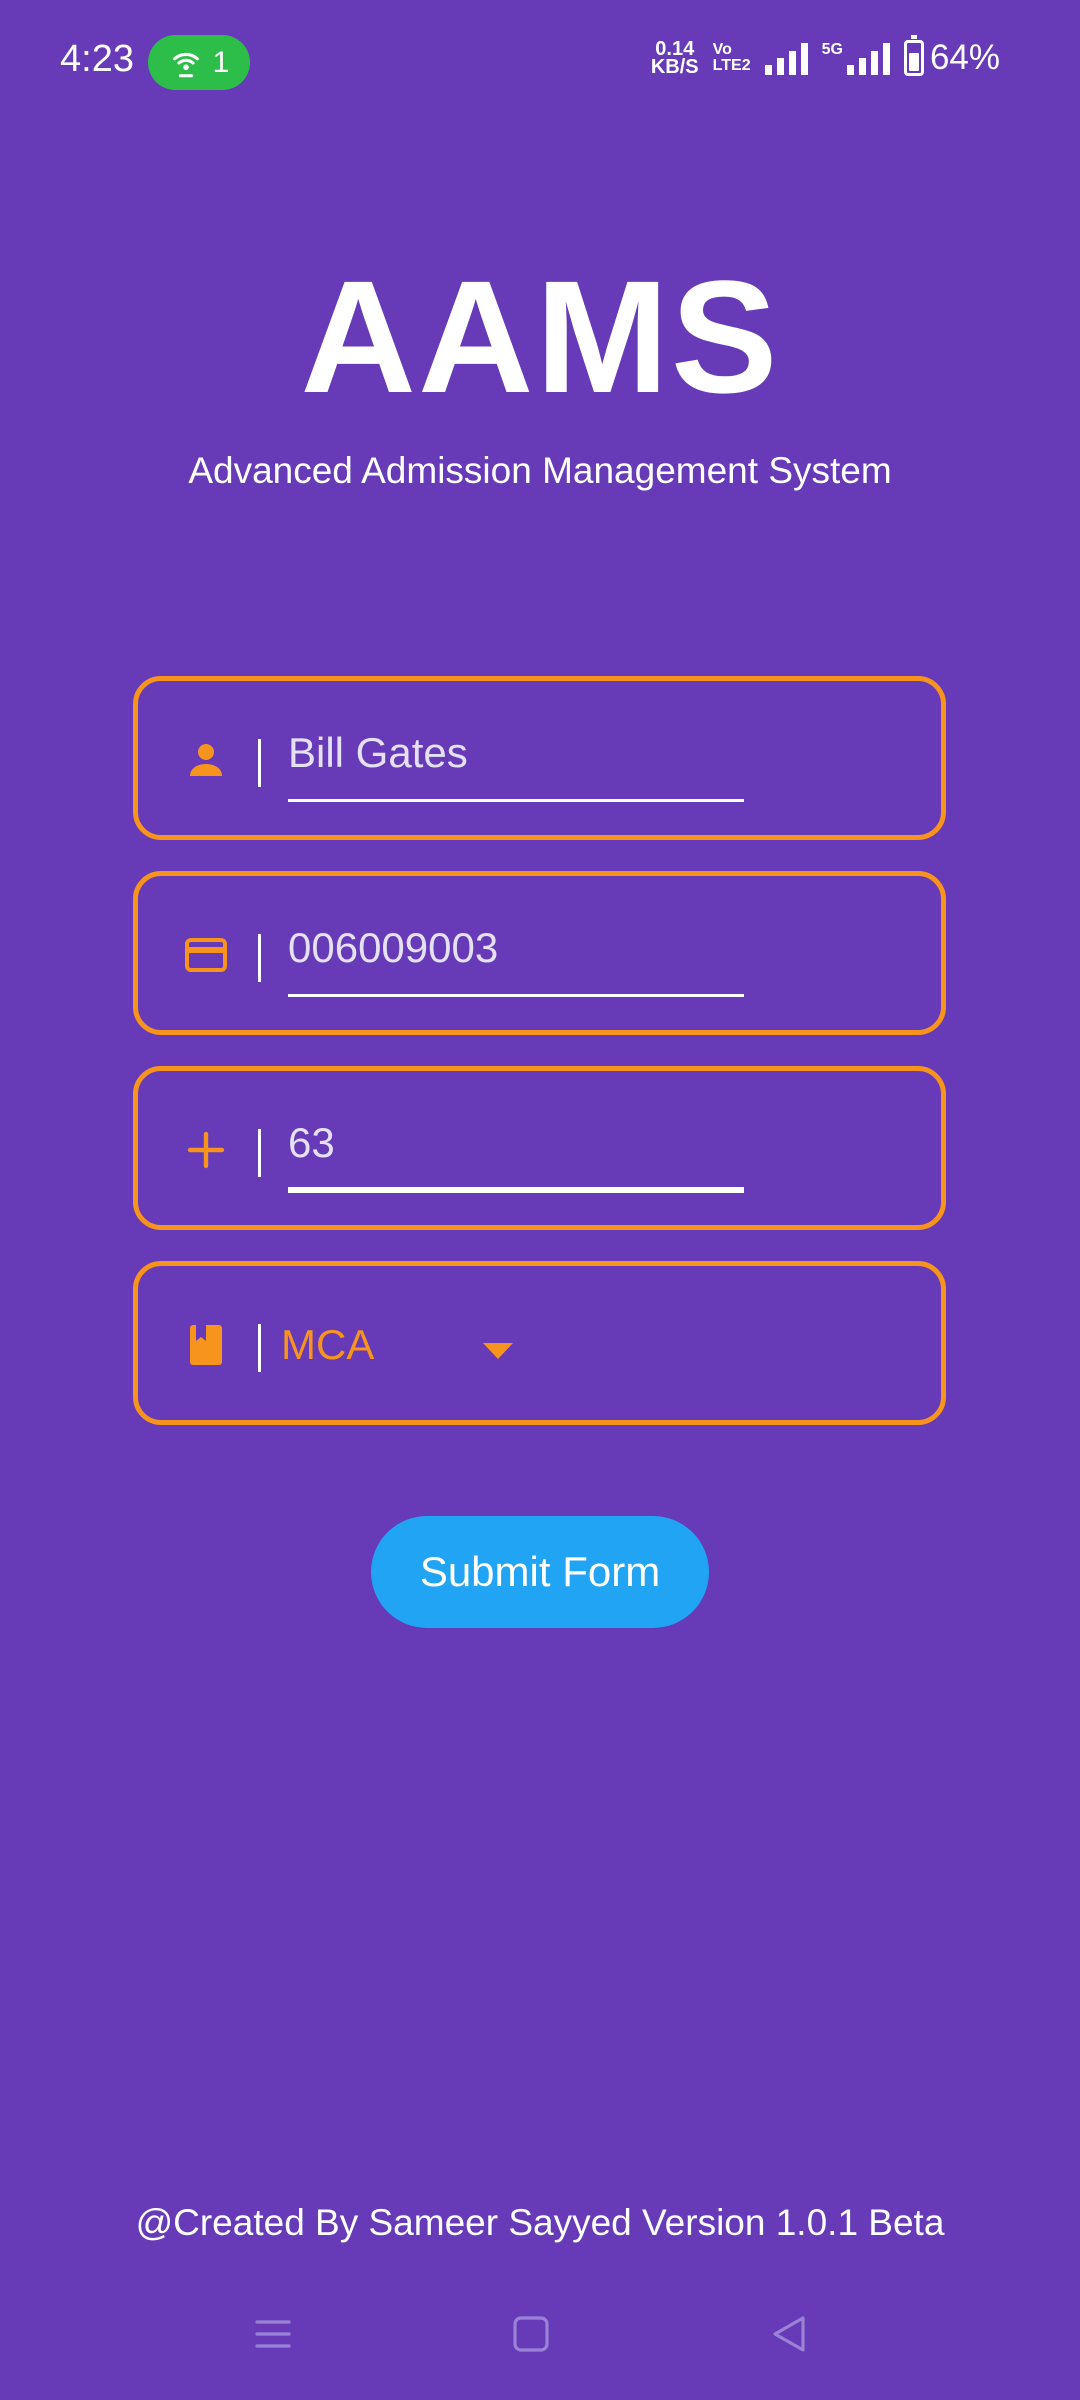 The width and height of the screenshot is (1080, 2400). I want to click on submit-button: Submit Form, so click(540, 1572).